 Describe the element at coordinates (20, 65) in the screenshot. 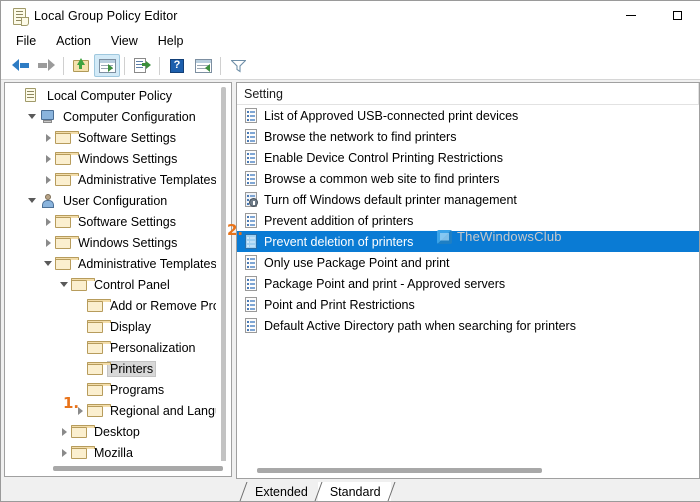

I see `back-button` at that location.